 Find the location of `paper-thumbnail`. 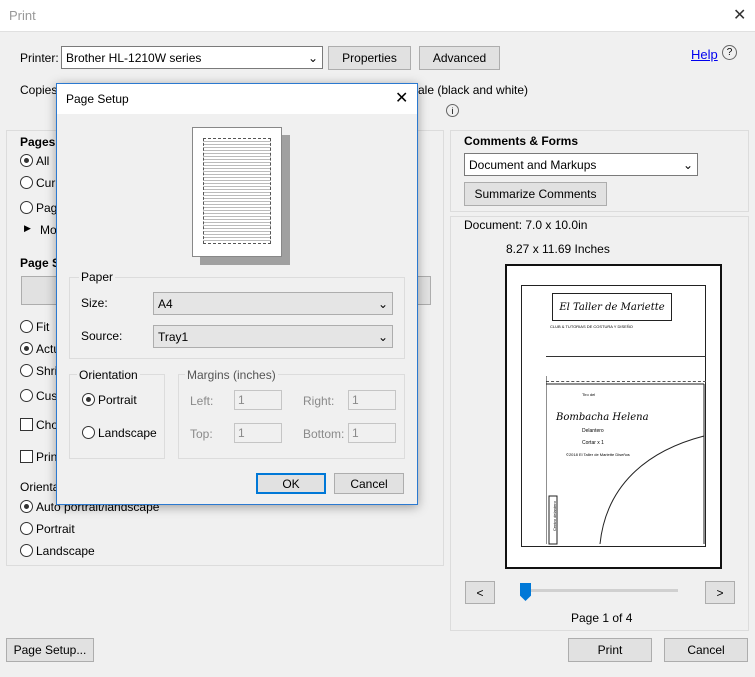

paper-thumbnail is located at coordinates (237, 192).